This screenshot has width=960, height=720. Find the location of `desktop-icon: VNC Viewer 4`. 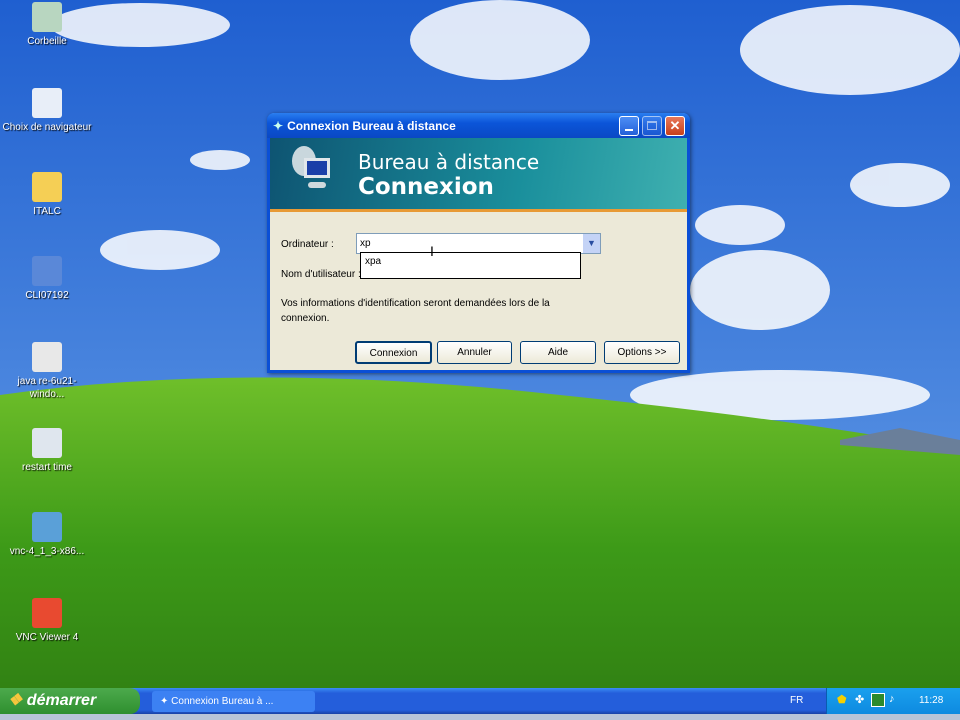

desktop-icon: VNC Viewer 4 is located at coordinates (47, 621).